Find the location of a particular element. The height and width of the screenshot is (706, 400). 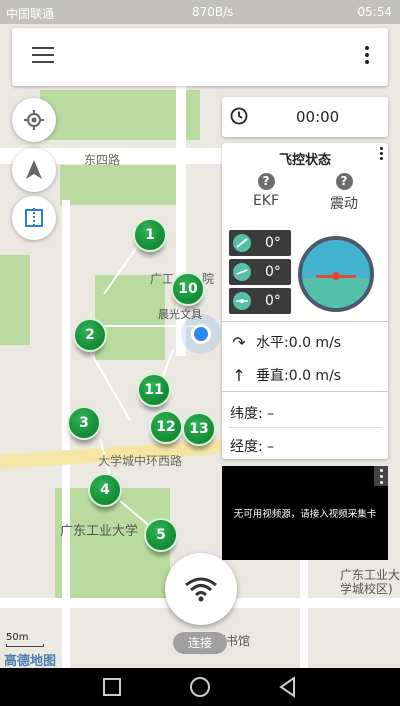

video-panel: 无可用视频源，请接入视频采集卡 is located at coordinates (305, 513).